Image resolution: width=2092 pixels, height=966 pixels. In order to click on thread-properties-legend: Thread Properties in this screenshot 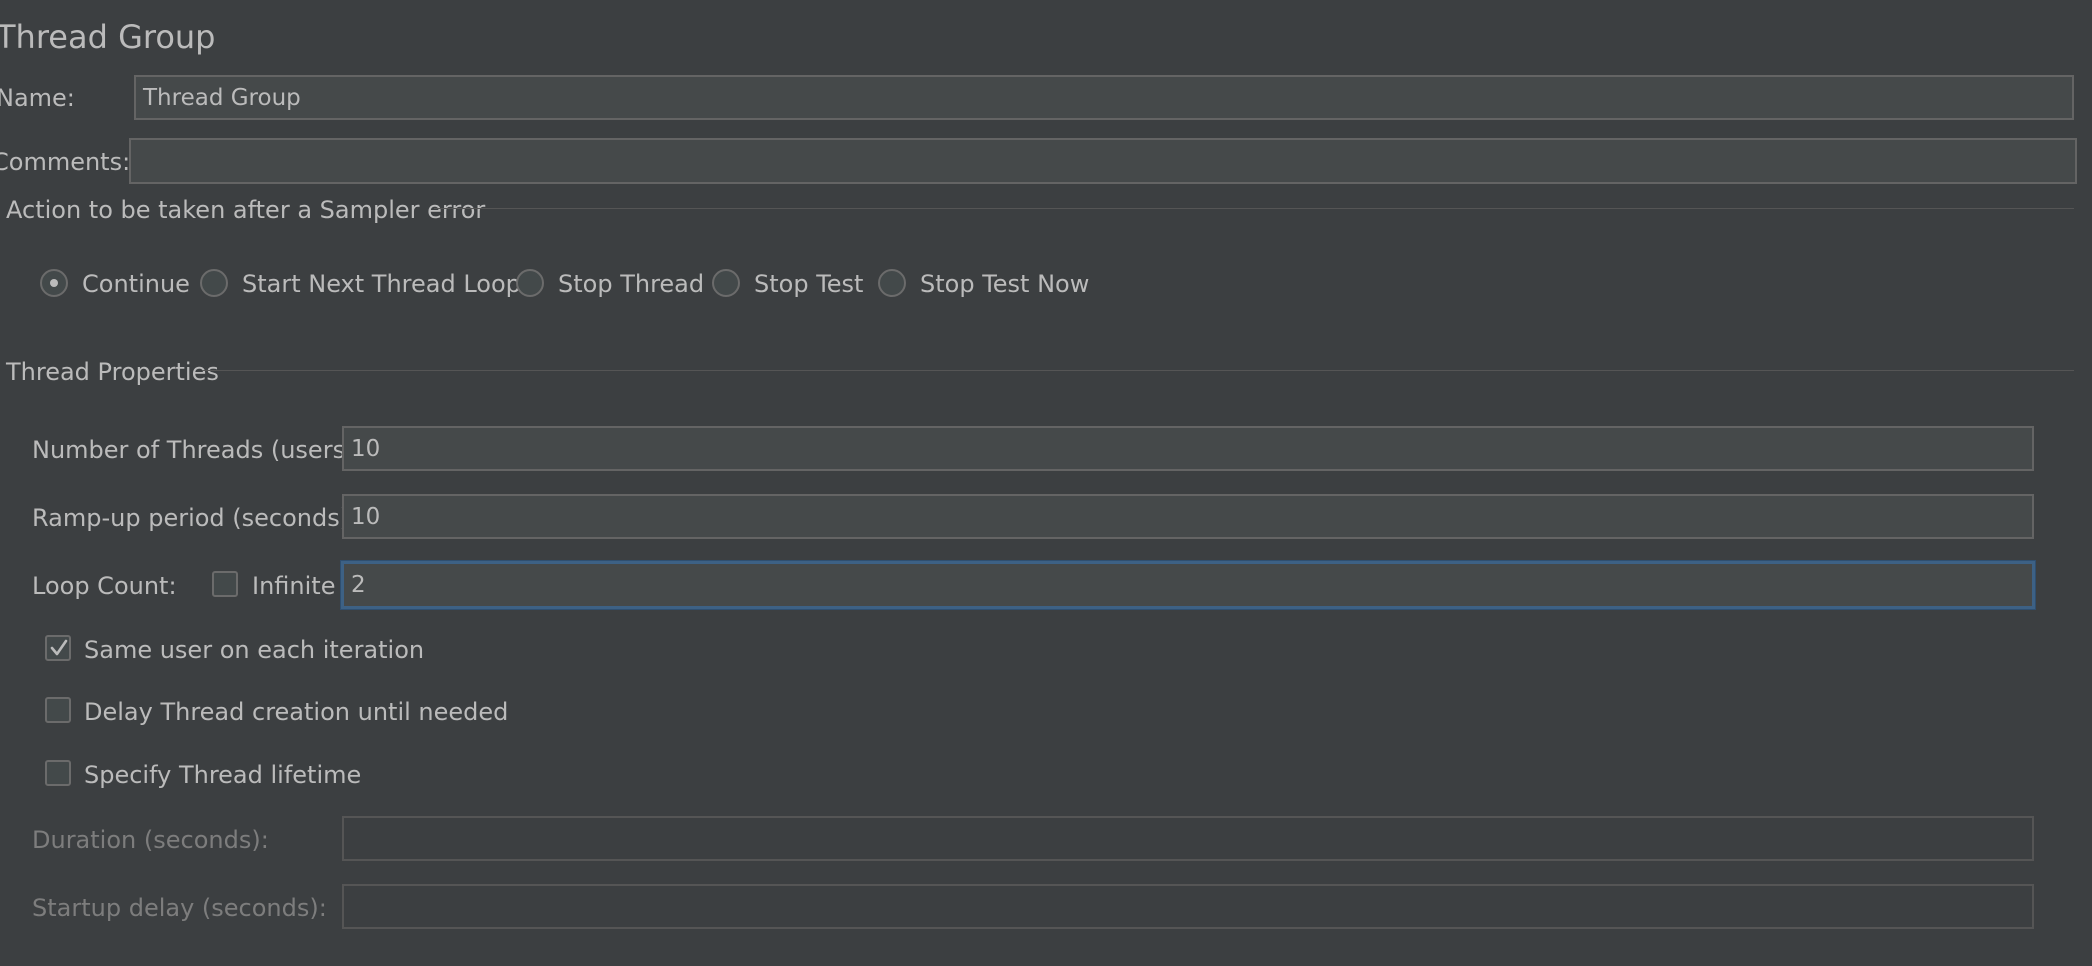, I will do `click(112, 372)`.